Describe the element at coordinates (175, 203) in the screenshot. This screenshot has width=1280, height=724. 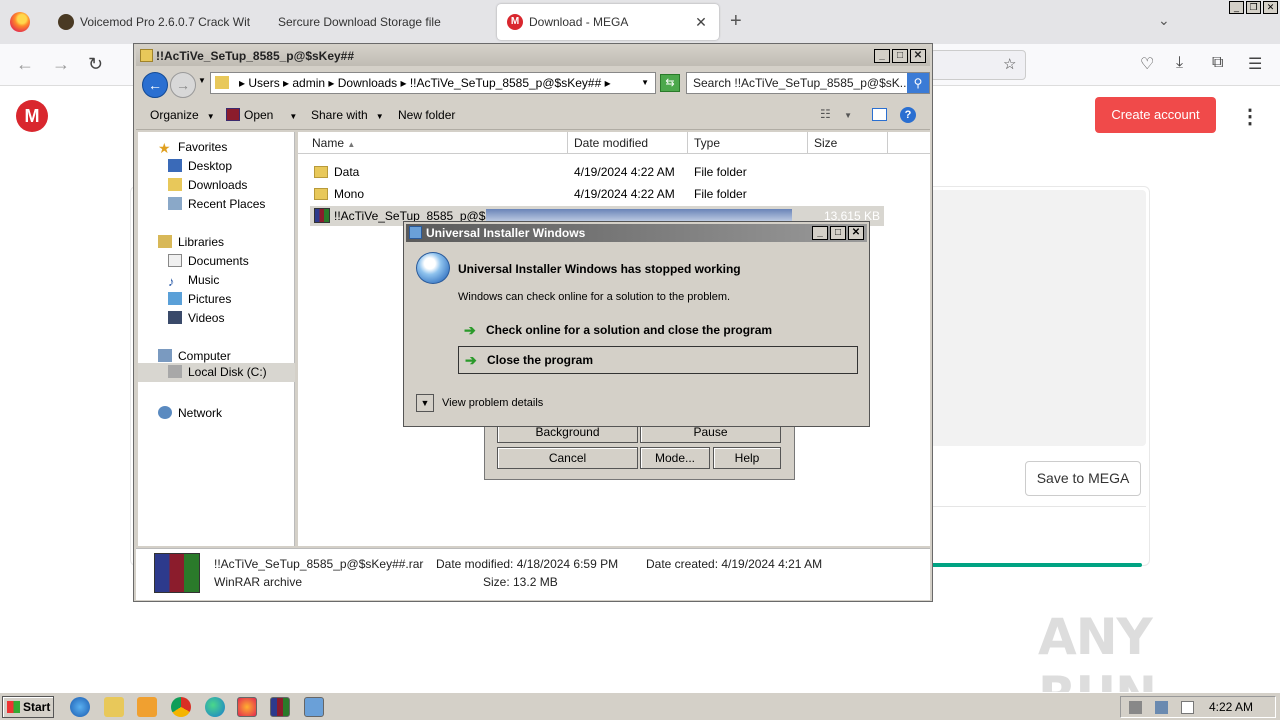
I see `recent-places-icon` at that location.